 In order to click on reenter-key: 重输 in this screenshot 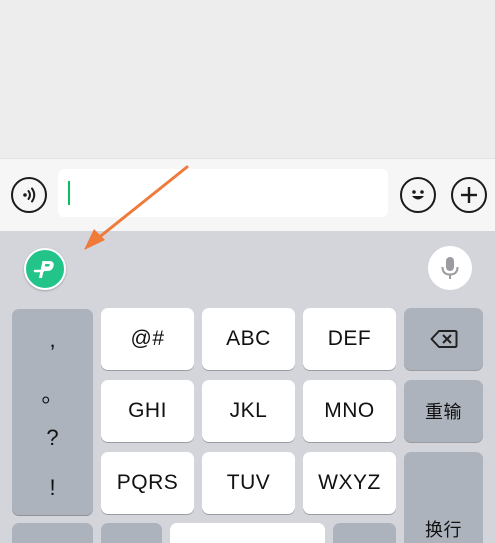, I will do `click(443, 411)`.